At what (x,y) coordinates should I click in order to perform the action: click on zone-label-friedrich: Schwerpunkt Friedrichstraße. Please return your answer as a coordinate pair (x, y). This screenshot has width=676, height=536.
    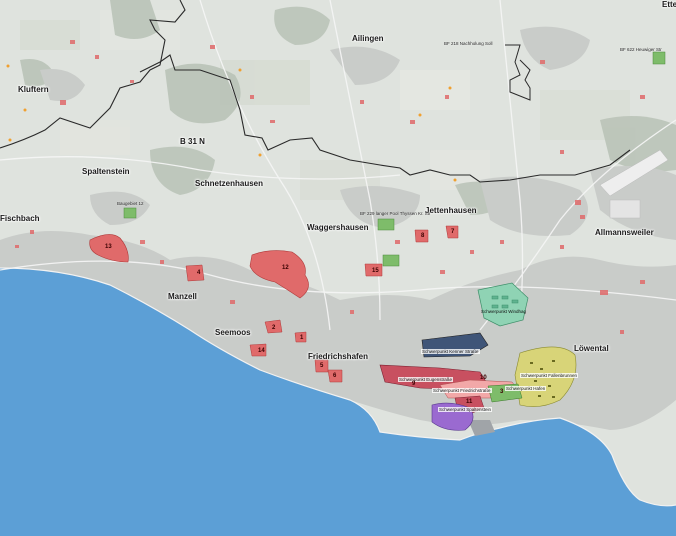
    Looking at the image, I should click on (462, 390).